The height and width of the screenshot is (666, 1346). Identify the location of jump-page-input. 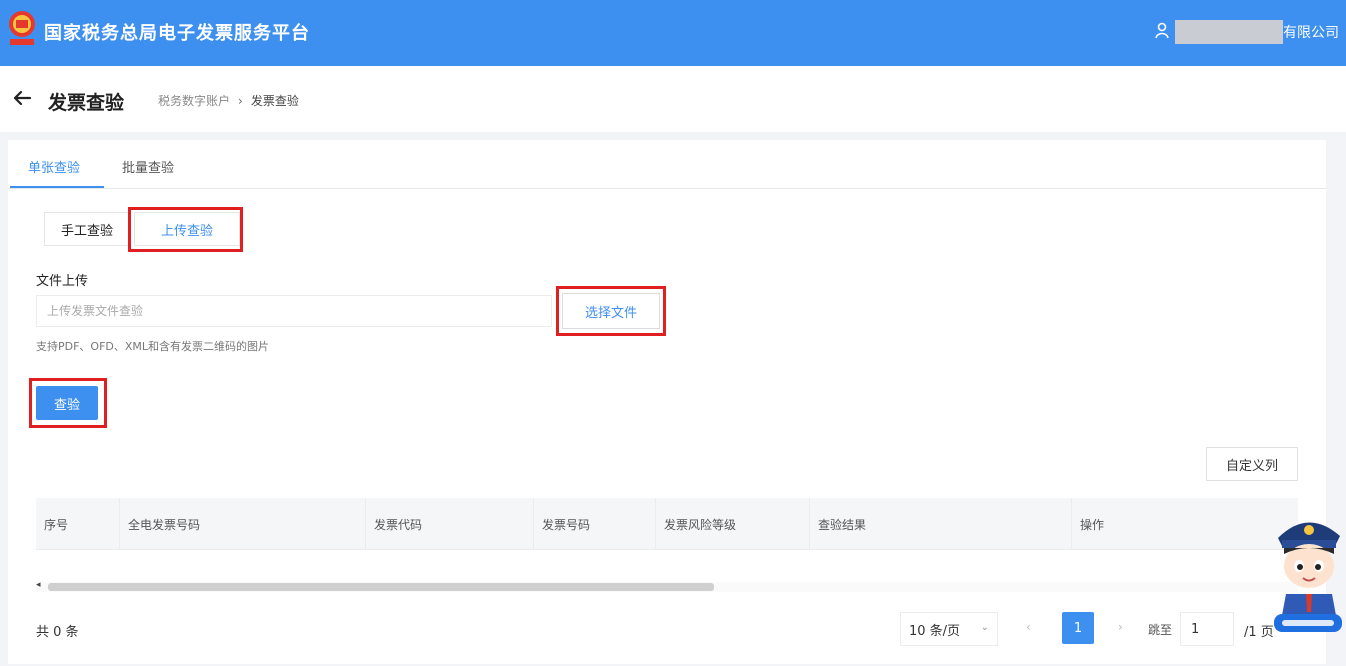
(1207, 629).